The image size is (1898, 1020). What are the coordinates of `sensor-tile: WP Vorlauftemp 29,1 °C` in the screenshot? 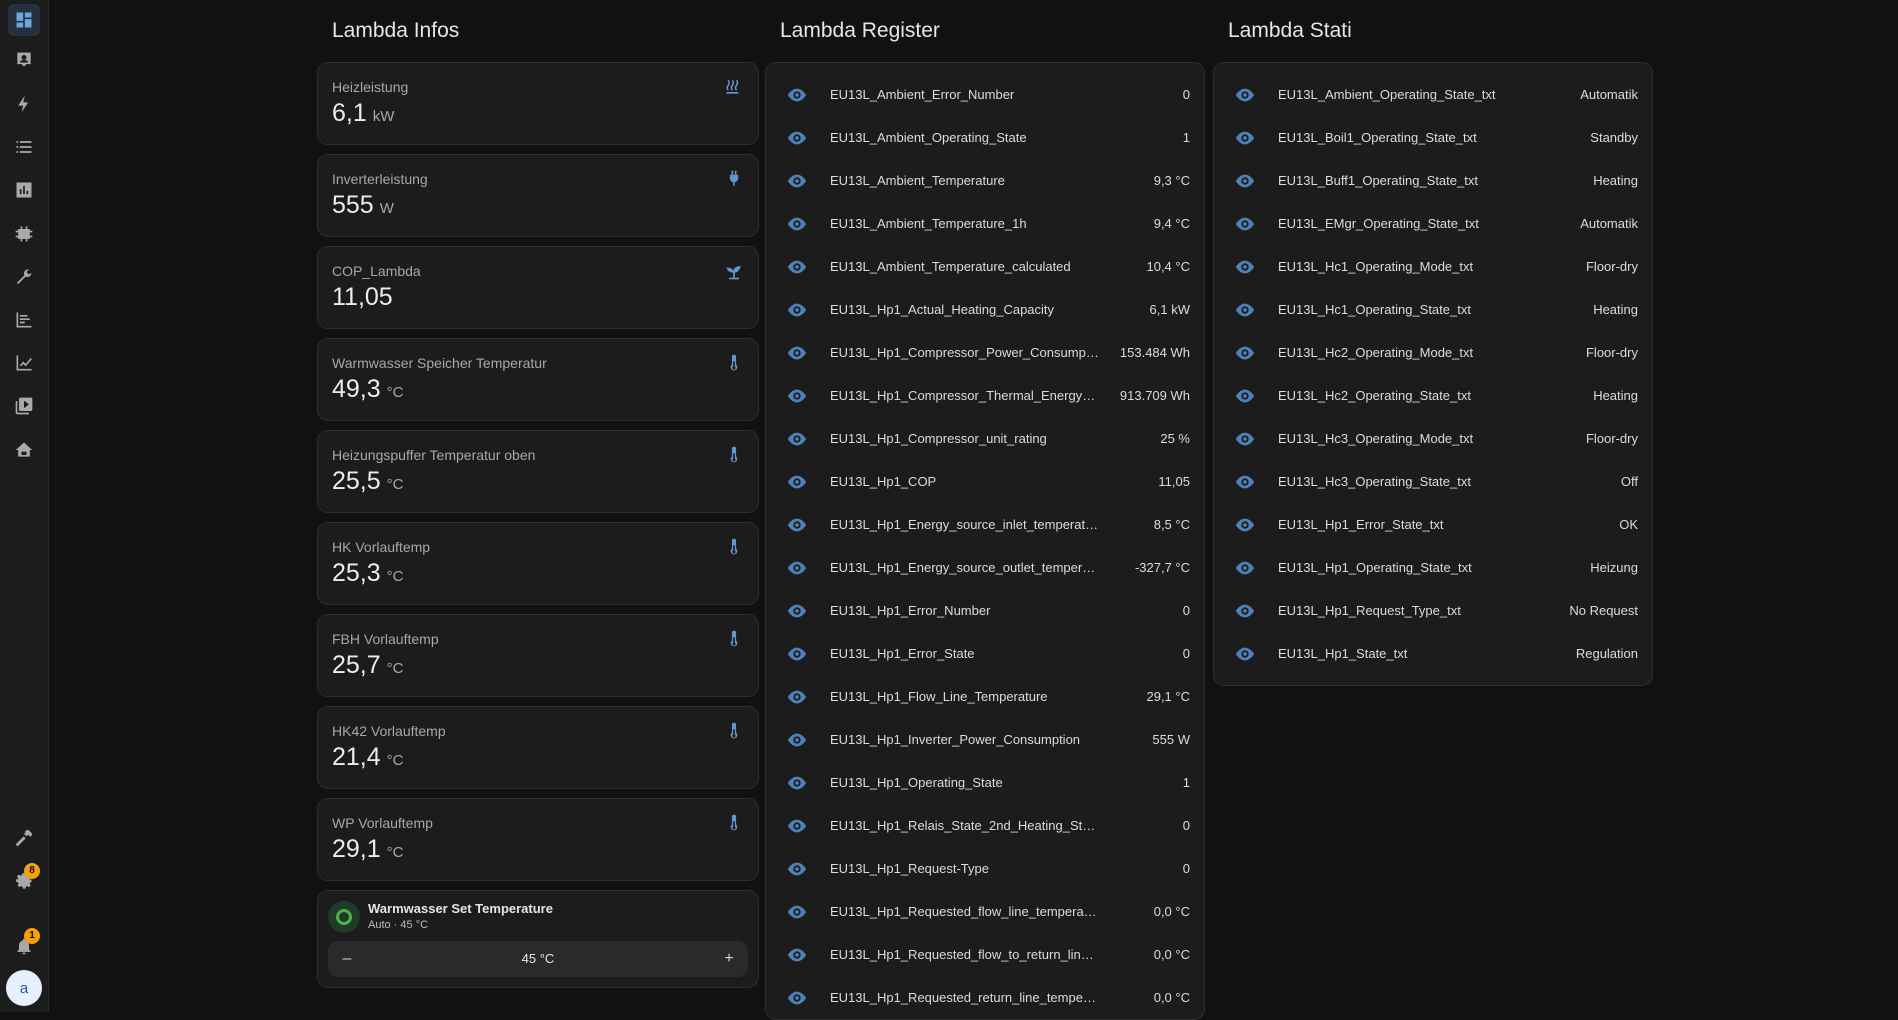 It's located at (538, 839).